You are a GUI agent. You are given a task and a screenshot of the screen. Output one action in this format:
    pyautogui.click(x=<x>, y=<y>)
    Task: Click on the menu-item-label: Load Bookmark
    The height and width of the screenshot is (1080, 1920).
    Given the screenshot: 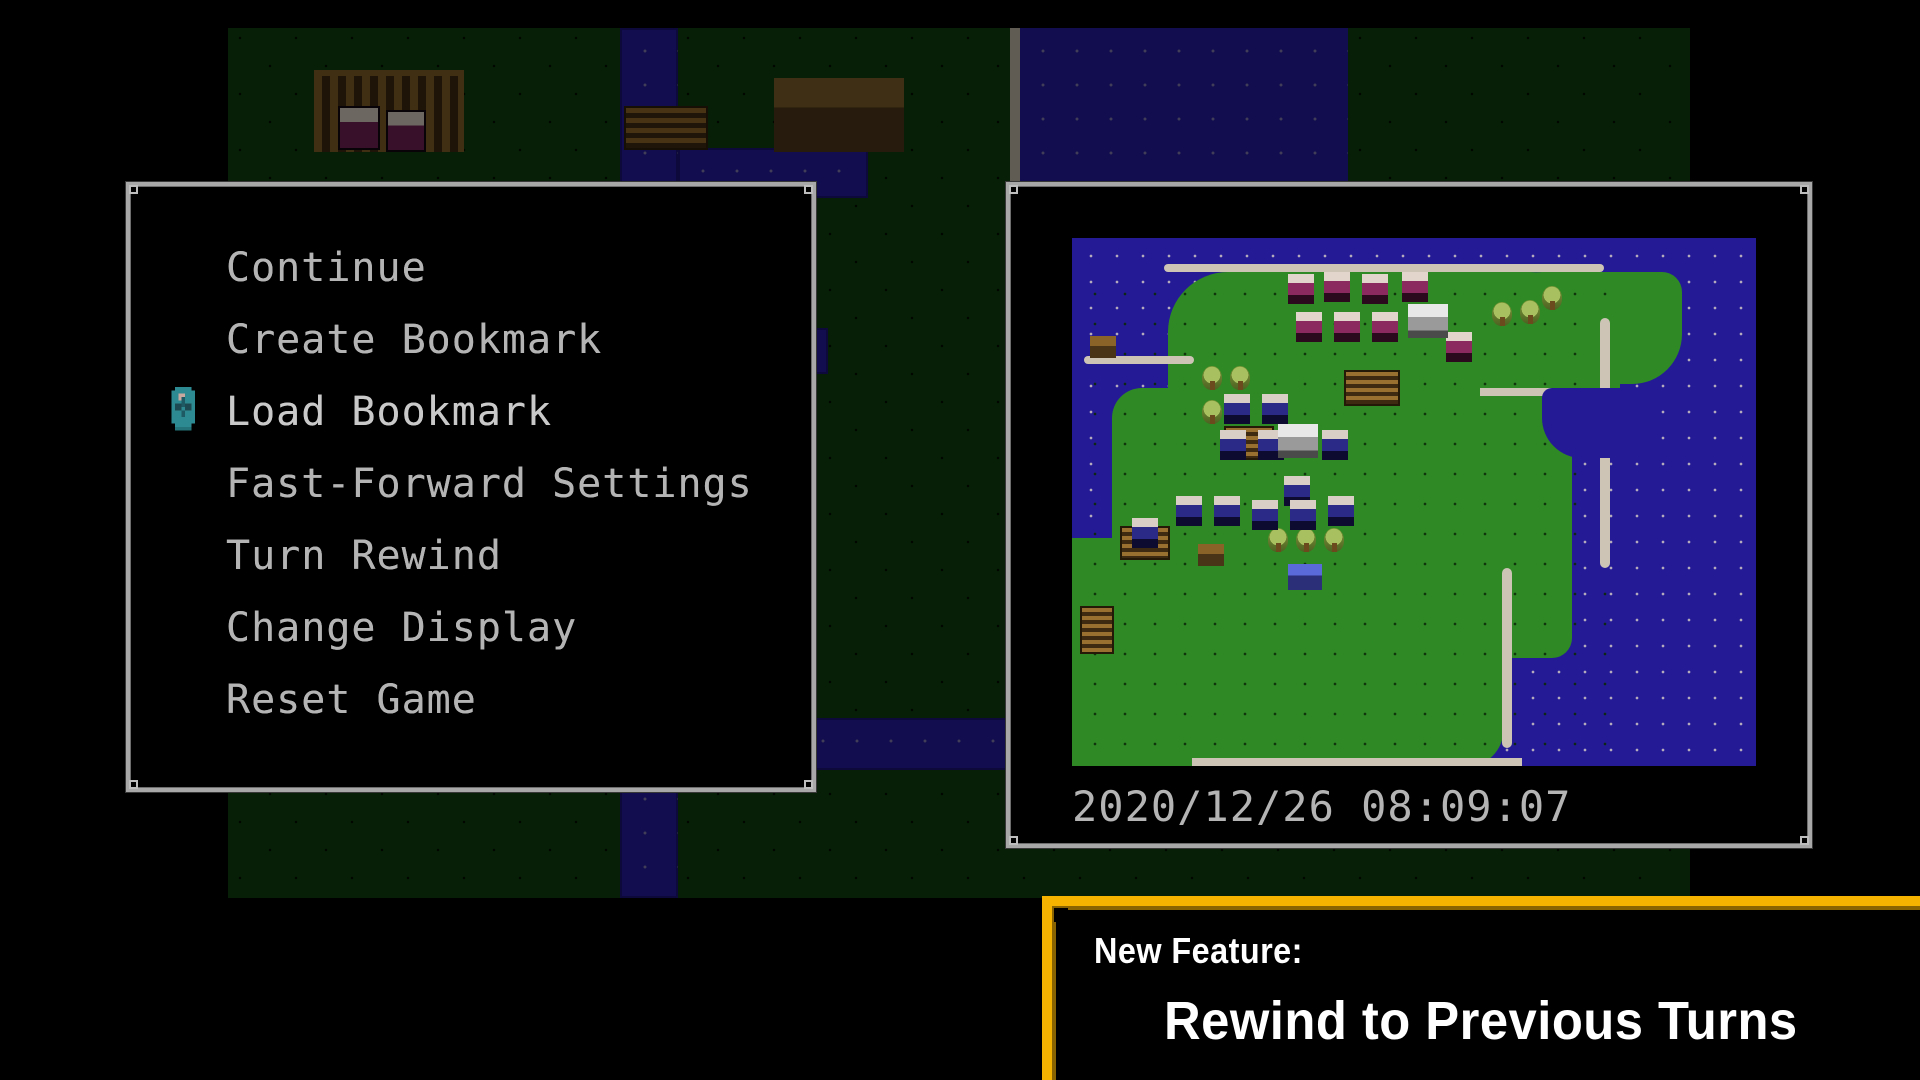 What is the action you would take?
    pyautogui.click(x=389, y=412)
    